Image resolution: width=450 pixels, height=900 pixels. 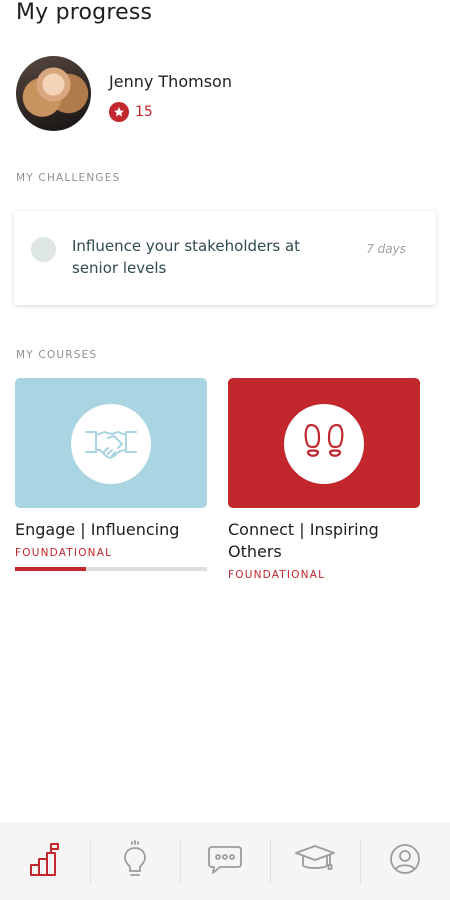 I want to click on profile-icon, so click(x=405, y=861).